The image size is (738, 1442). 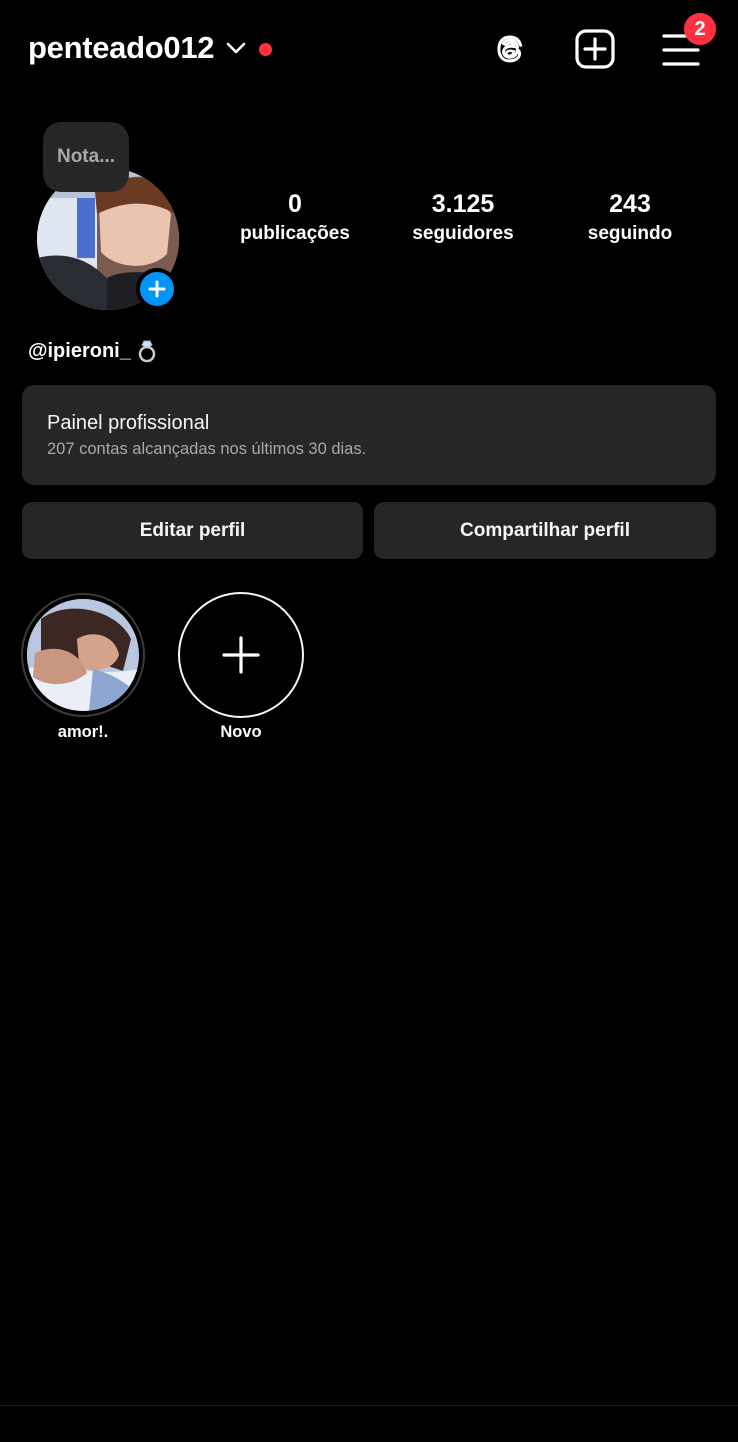 What do you see at coordinates (147, 351) in the screenshot?
I see `ring-icon` at bounding box center [147, 351].